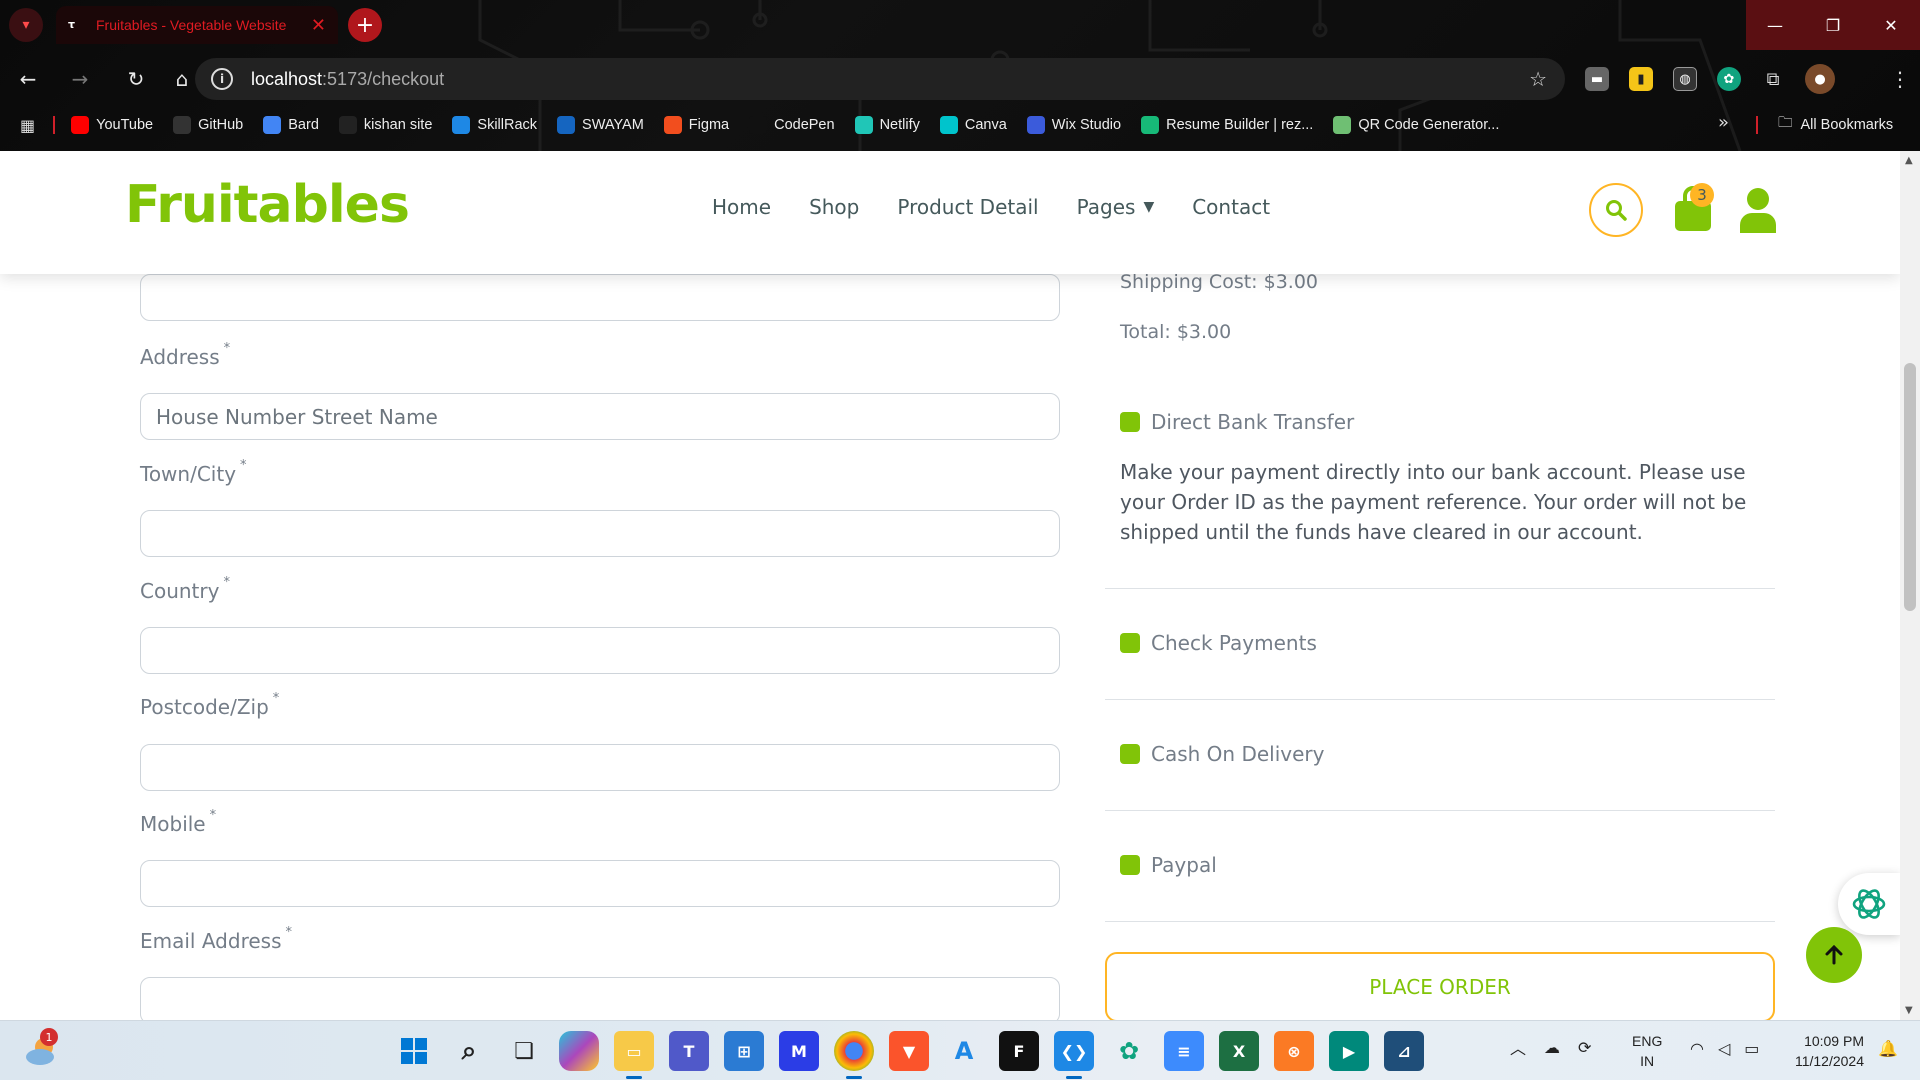 Image resolution: width=1920 pixels, height=1080 pixels. What do you see at coordinates (1073, 125) in the screenshot?
I see `bookmark-item: Wix Studio` at bounding box center [1073, 125].